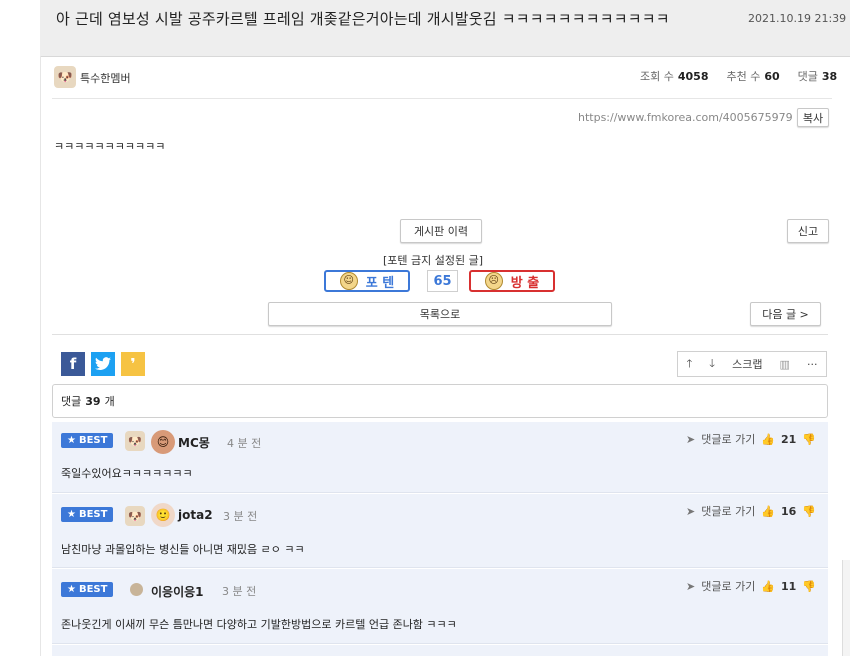 The image size is (850, 656). I want to click on arrow-down-icon: 🡓, so click(712, 364).